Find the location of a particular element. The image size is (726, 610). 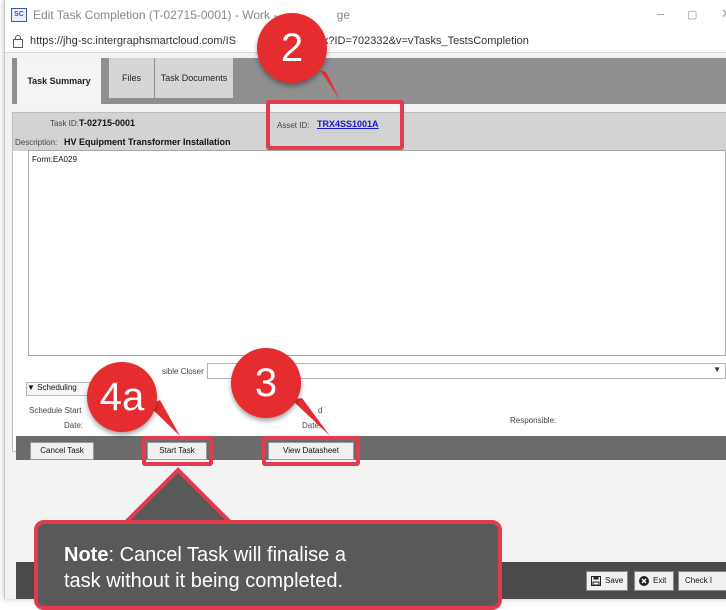

chevron-down-icon: ▼ is located at coordinates (717, 369).